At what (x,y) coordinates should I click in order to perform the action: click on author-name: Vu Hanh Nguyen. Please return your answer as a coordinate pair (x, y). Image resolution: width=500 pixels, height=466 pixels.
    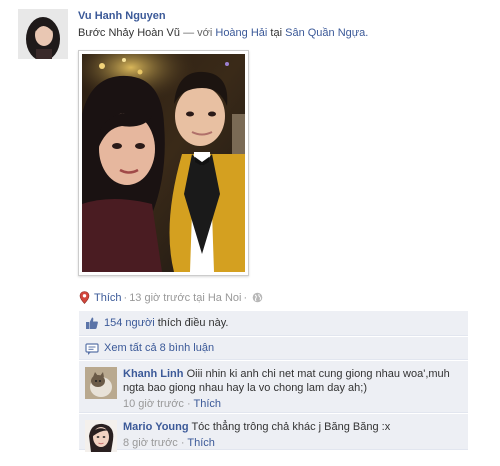
    Looking at the image, I should click on (122, 16).